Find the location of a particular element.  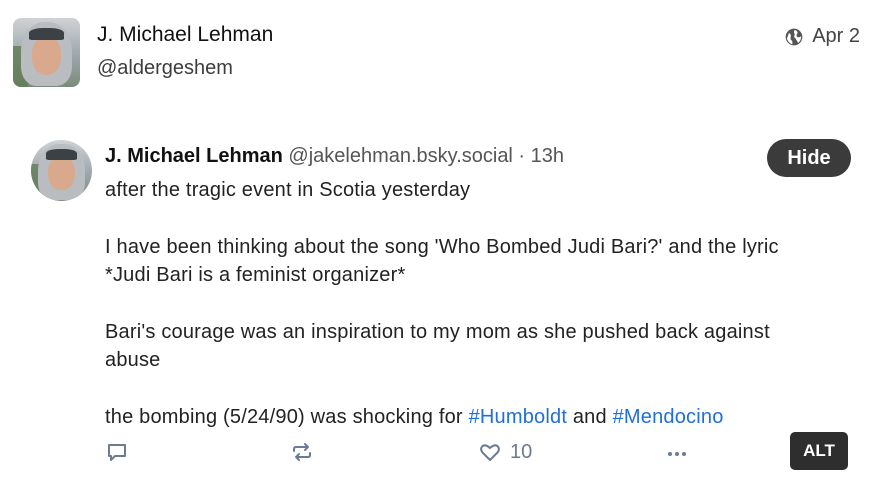

more-options-button is located at coordinates (677, 452).